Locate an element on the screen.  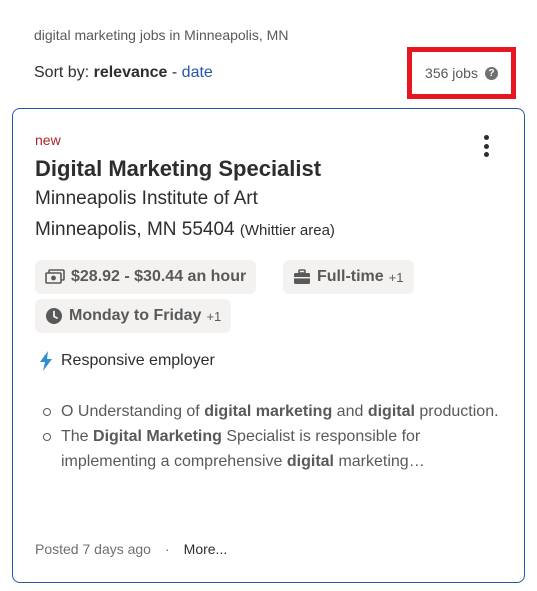
question-circle-icon: ? is located at coordinates (491, 73).